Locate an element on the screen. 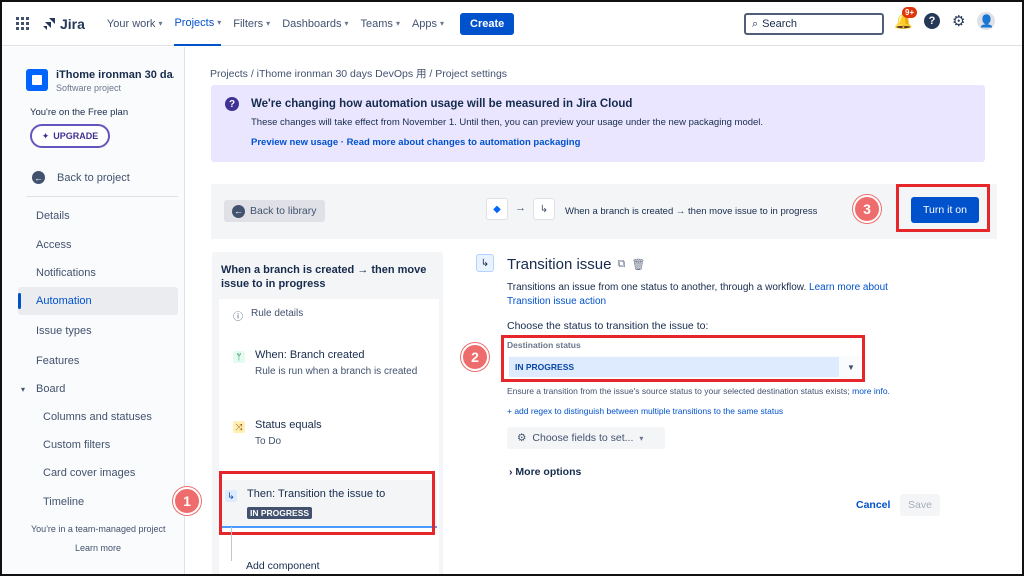 This screenshot has height=576, width=1024. sidebar-item-board: Board is located at coordinates (98, 389).